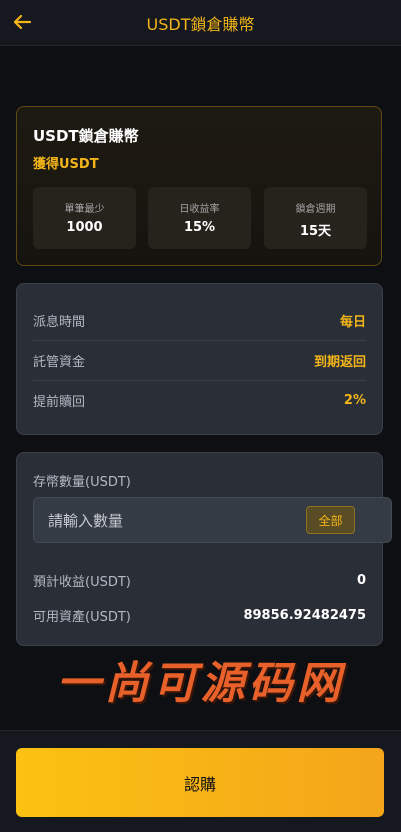 The width and height of the screenshot is (401, 832). What do you see at coordinates (84, 209) in the screenshot?
I see `stat-label: 單筆最少` at bounding box center [84, 209].